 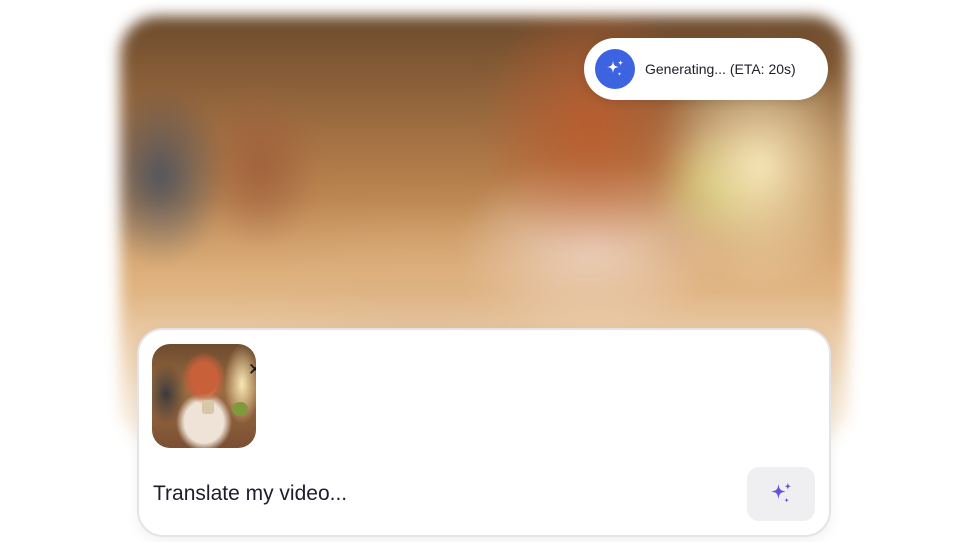 I want to click on generation-status-text: Generating... (ETA: 20s), so click(x=720, y=69).